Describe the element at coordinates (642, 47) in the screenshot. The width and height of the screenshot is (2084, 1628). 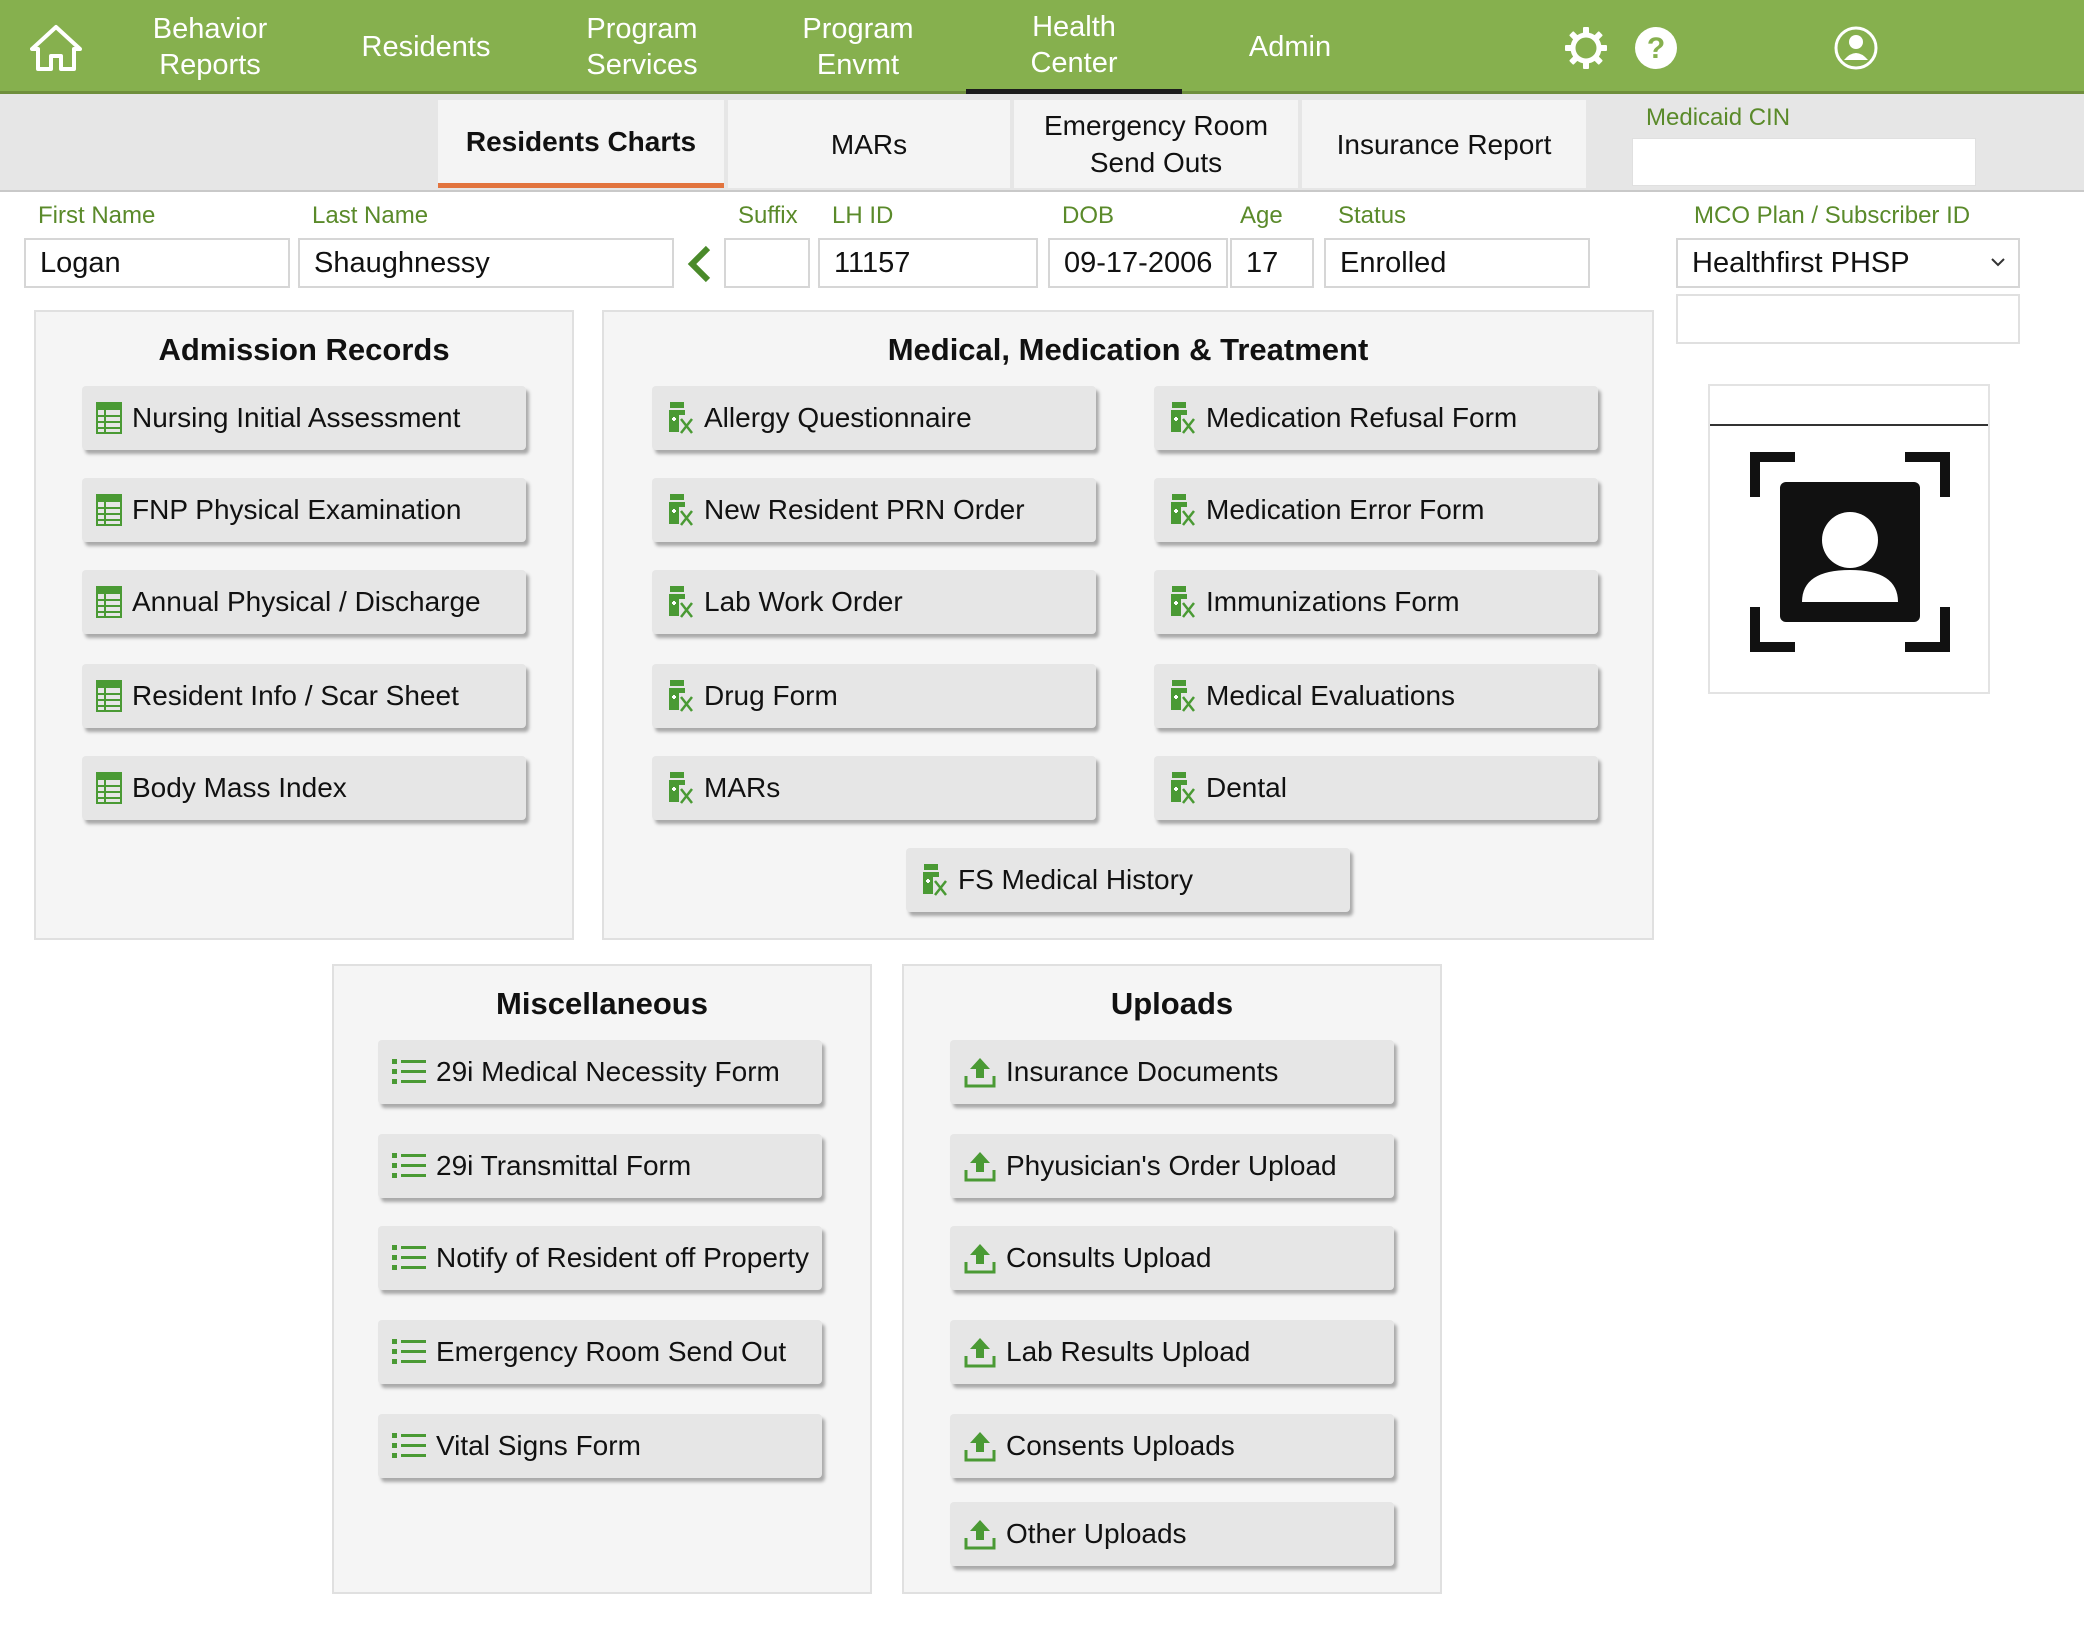
I see `nav-program-services: Program Services` at that location.